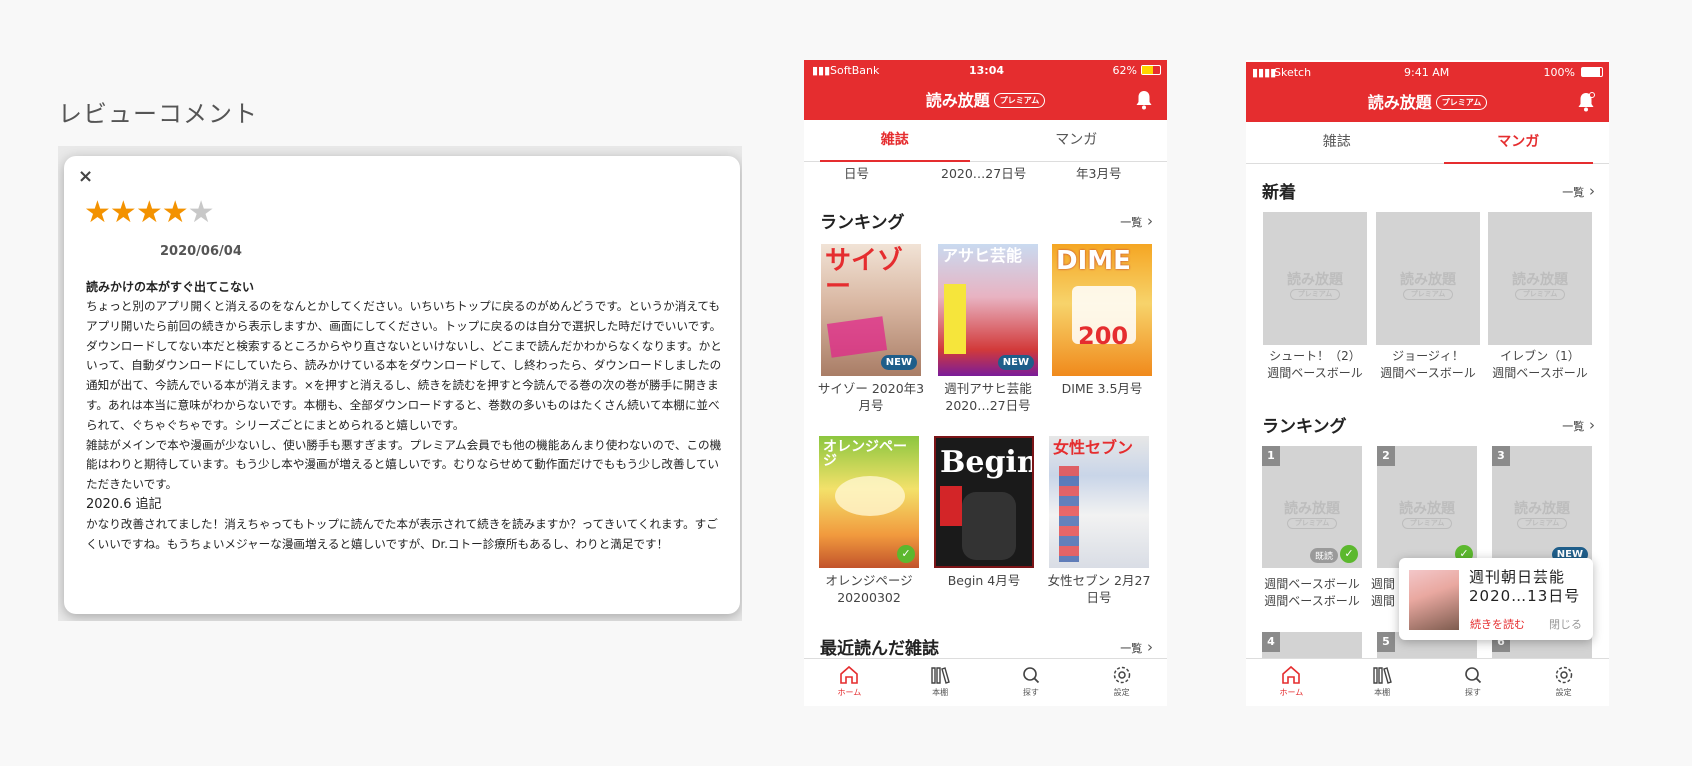 Image resolution: width=1692 pixels, height=766 pixels. What do you see at coordinates (1386, 456) in the screenshot?
I see `rank-number: 2` at bounding box center [1386, 456].